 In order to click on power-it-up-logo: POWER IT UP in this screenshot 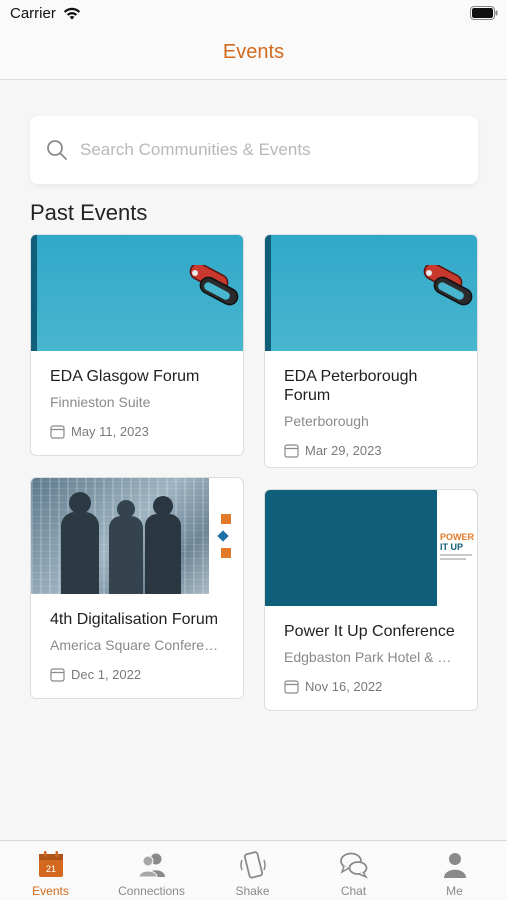, I will do `click(457, 548)`.